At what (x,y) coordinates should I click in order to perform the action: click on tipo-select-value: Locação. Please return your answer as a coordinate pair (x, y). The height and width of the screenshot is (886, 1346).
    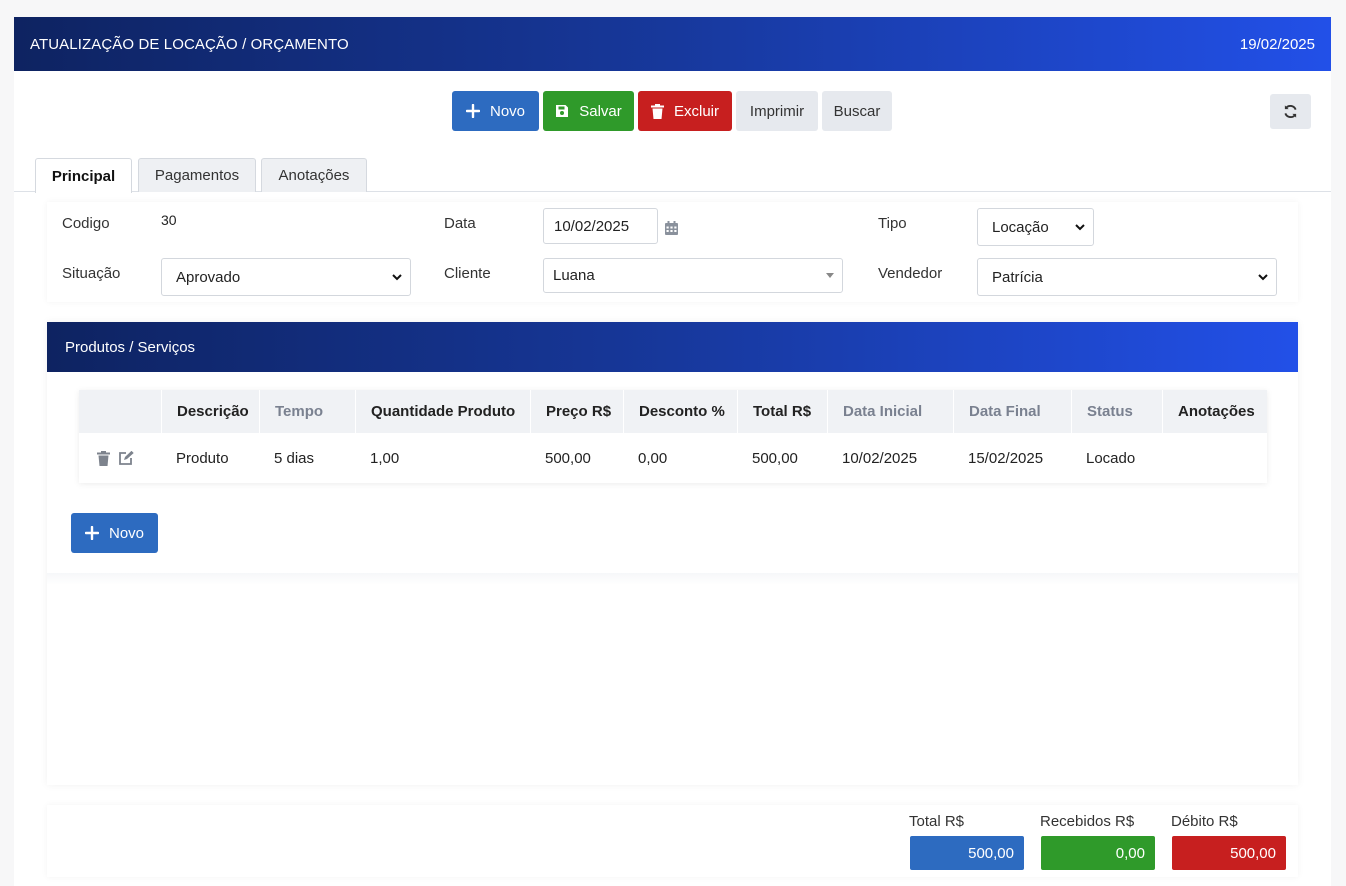
    Looking at the image, I should click on (1020, 227).